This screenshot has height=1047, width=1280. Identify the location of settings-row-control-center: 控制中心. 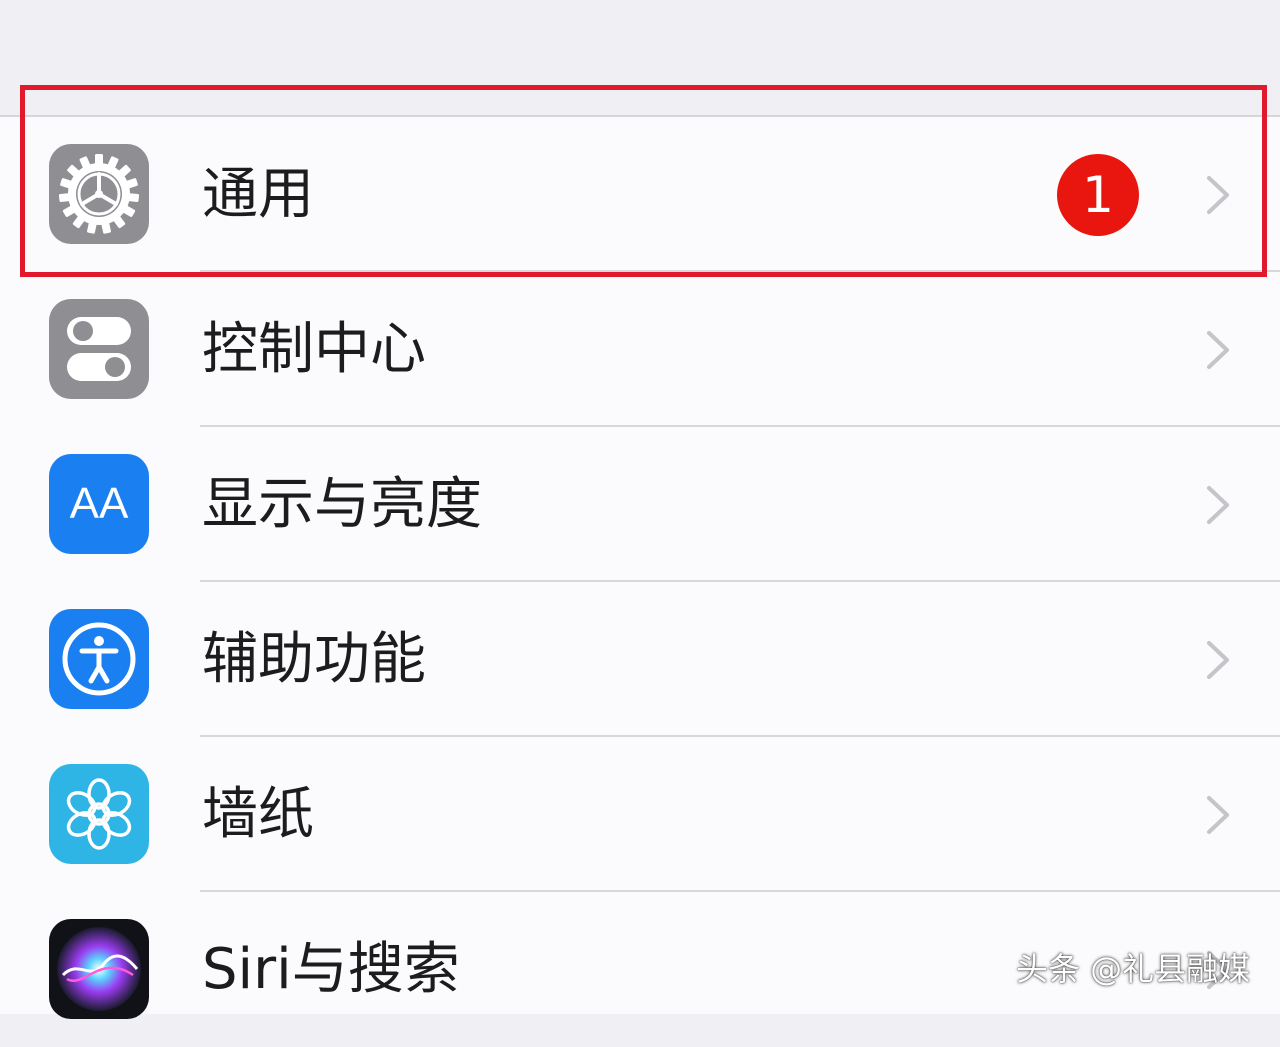
(640, 349).